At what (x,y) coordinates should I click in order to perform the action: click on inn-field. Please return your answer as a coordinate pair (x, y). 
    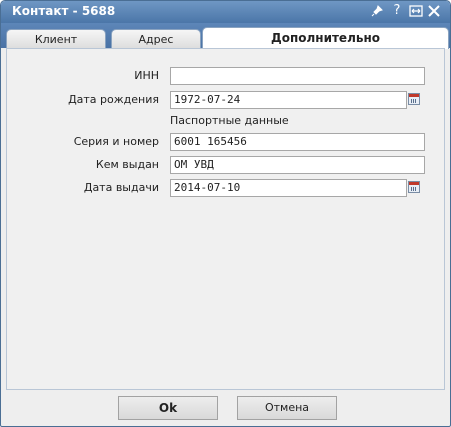
    Looking at the image, I should click on (297, 76).